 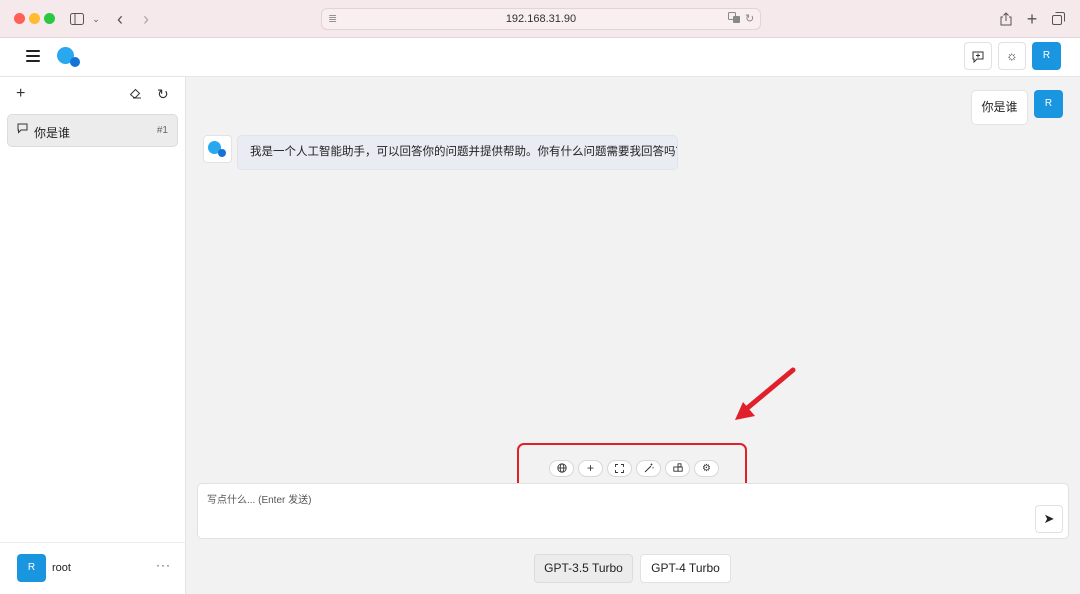 What do you see at coordinates (96, 19) in the screenshot?
I see `chevron-down-icon: ⌄` at bounding box center [96, 19].